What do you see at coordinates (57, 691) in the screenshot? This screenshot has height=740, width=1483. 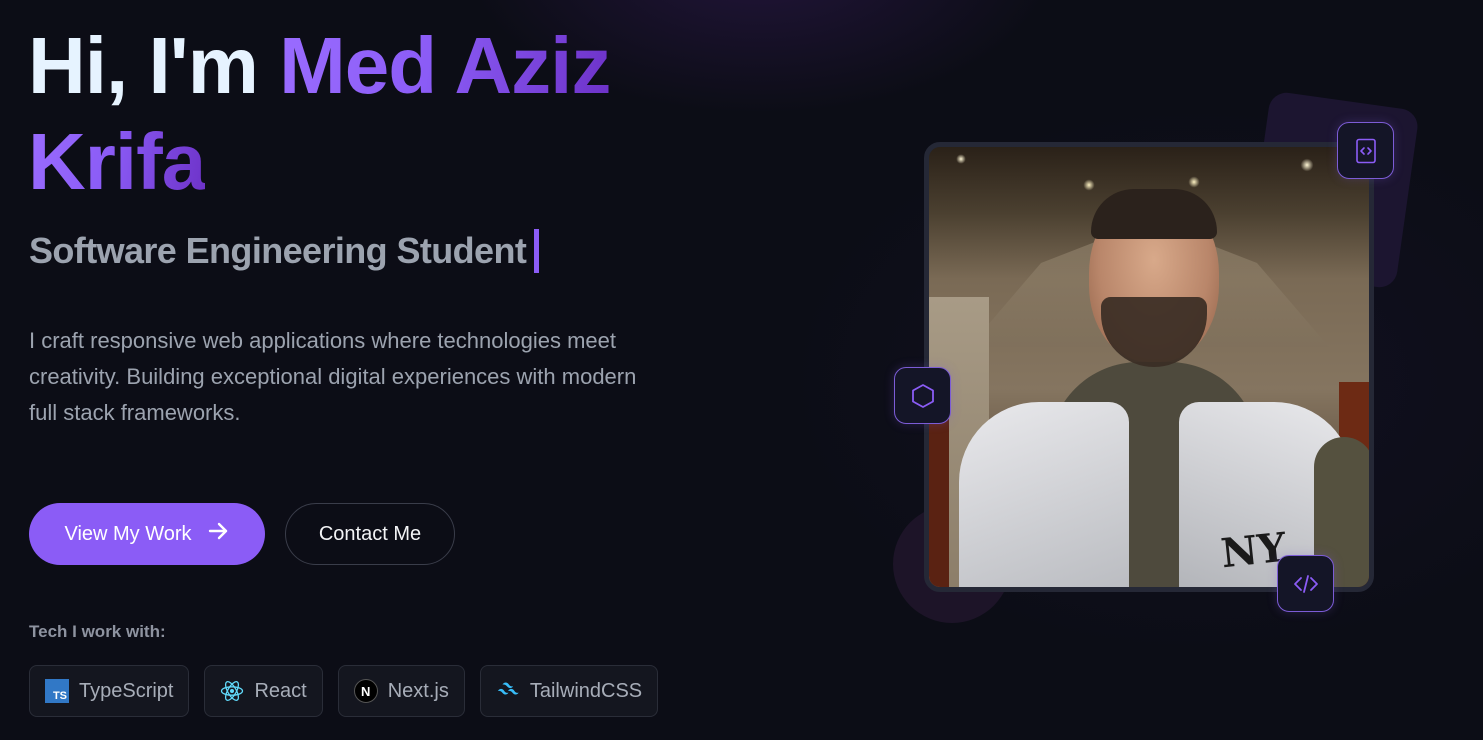 I see `typescript-icon: TS` at bounding box center [57, 691].